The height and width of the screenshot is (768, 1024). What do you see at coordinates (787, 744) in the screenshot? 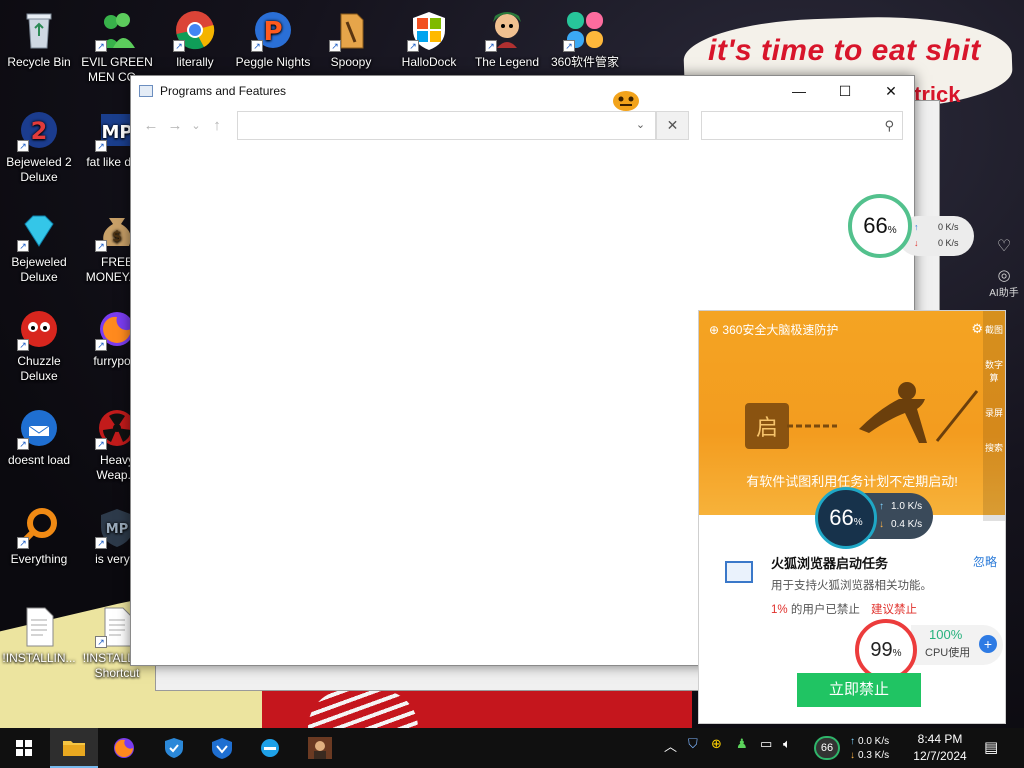
I see `volume-icon: 🔈︎` at bounding box center [787, 744].